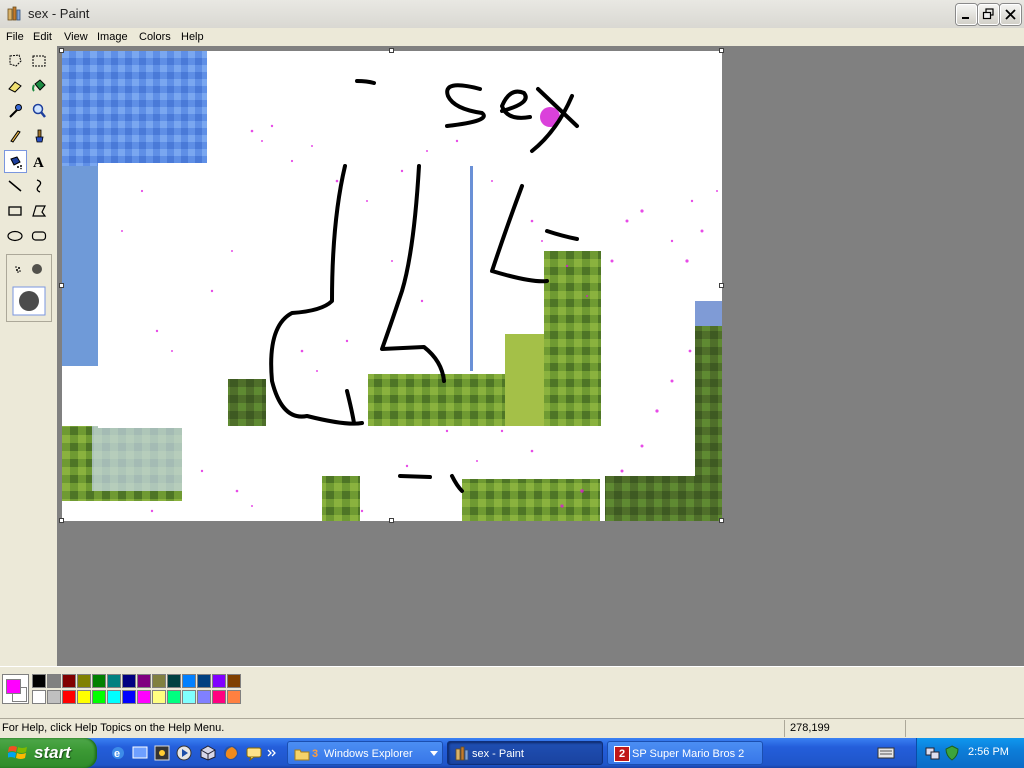  I want to click on text-tool-icon: A, so click(38, 162).